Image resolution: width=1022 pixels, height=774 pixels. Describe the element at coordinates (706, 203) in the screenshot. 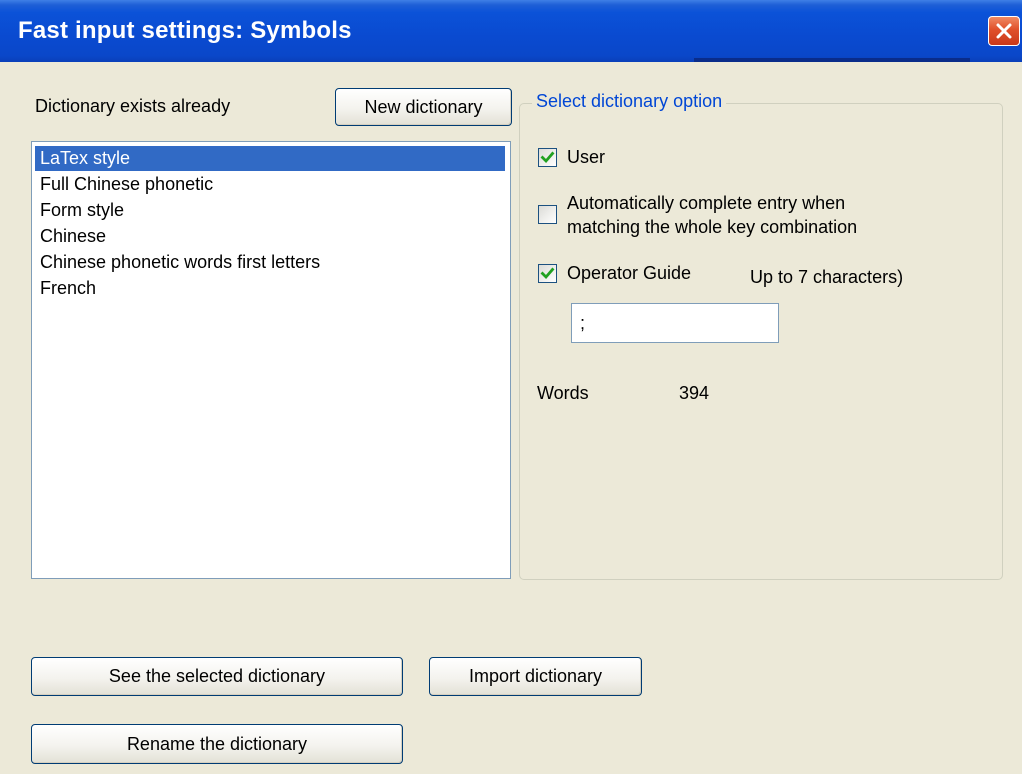

I see `auto-complete-label-line1: Automatically complete entry when` at that location.